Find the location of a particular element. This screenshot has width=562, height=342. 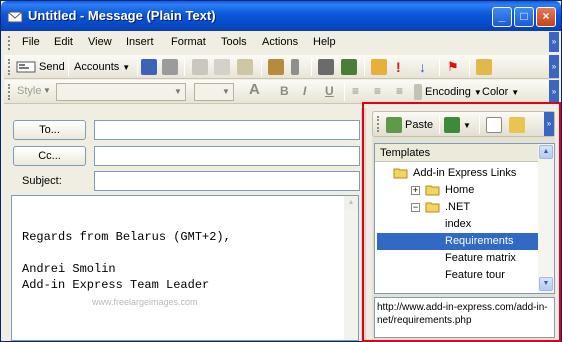

underline-button: U is located at coordinates (329, 91).